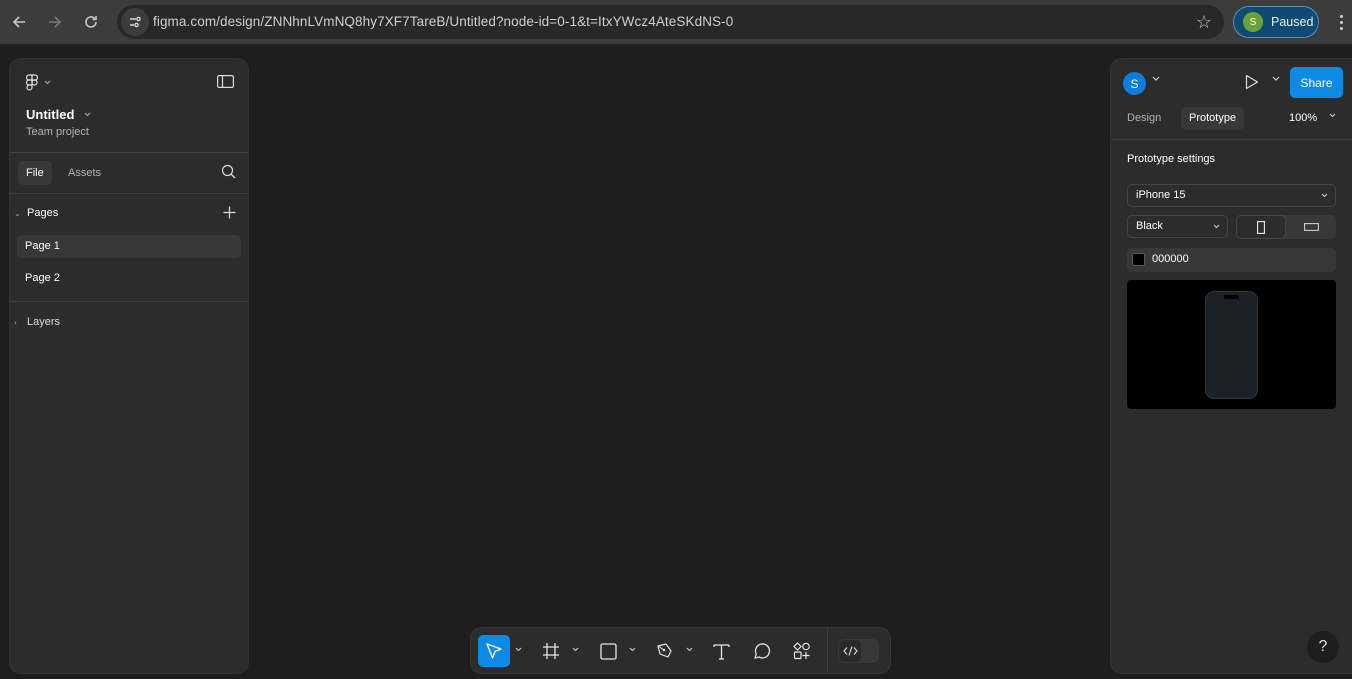 The width and height of the screenshot is (1352, 679). Describe the element at coordinates (1323, 647) in the screenshot. I see `help-button: ?` at that location.